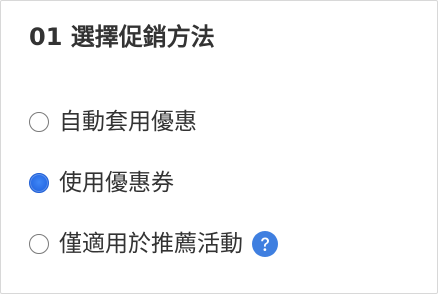 The image size is (438, 294). I want to click on section-title: 01 選擇促銷方法, so click(122, 37).